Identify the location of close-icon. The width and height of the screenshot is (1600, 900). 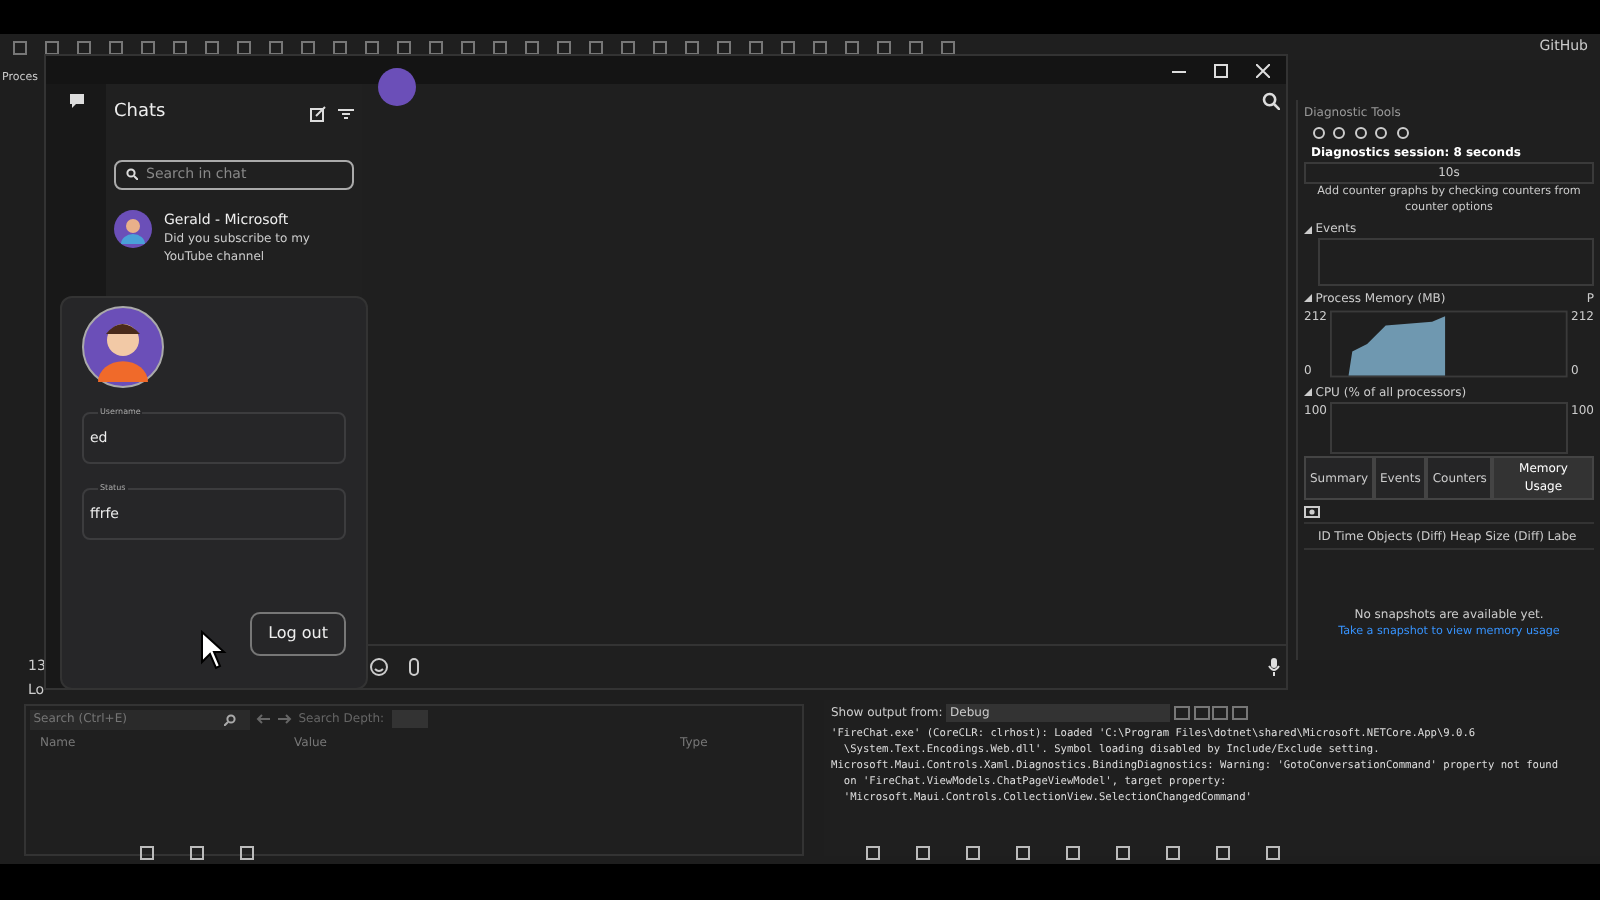
(1263, 70).